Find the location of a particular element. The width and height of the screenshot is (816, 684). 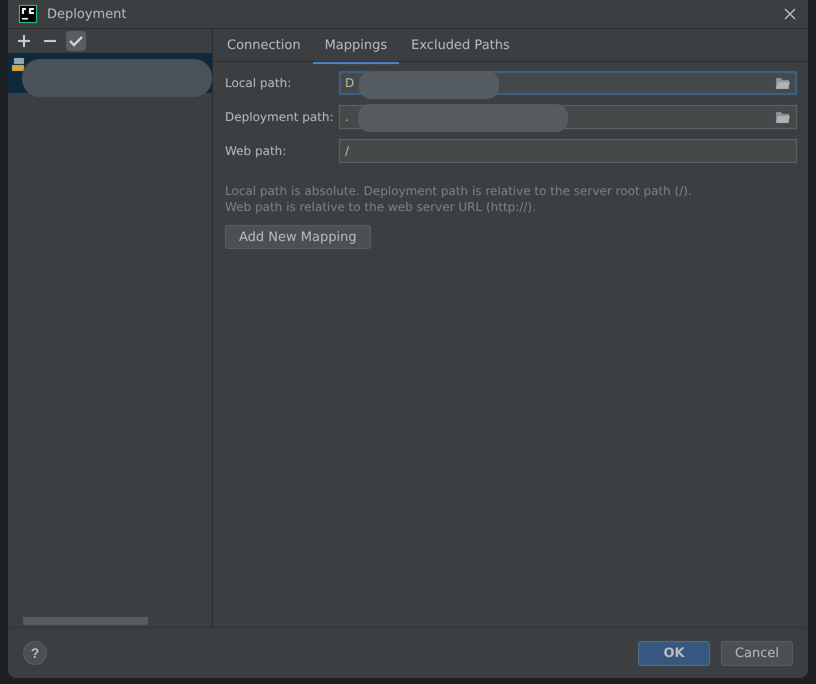

help-button: ? is located at coordinates (35, 653).